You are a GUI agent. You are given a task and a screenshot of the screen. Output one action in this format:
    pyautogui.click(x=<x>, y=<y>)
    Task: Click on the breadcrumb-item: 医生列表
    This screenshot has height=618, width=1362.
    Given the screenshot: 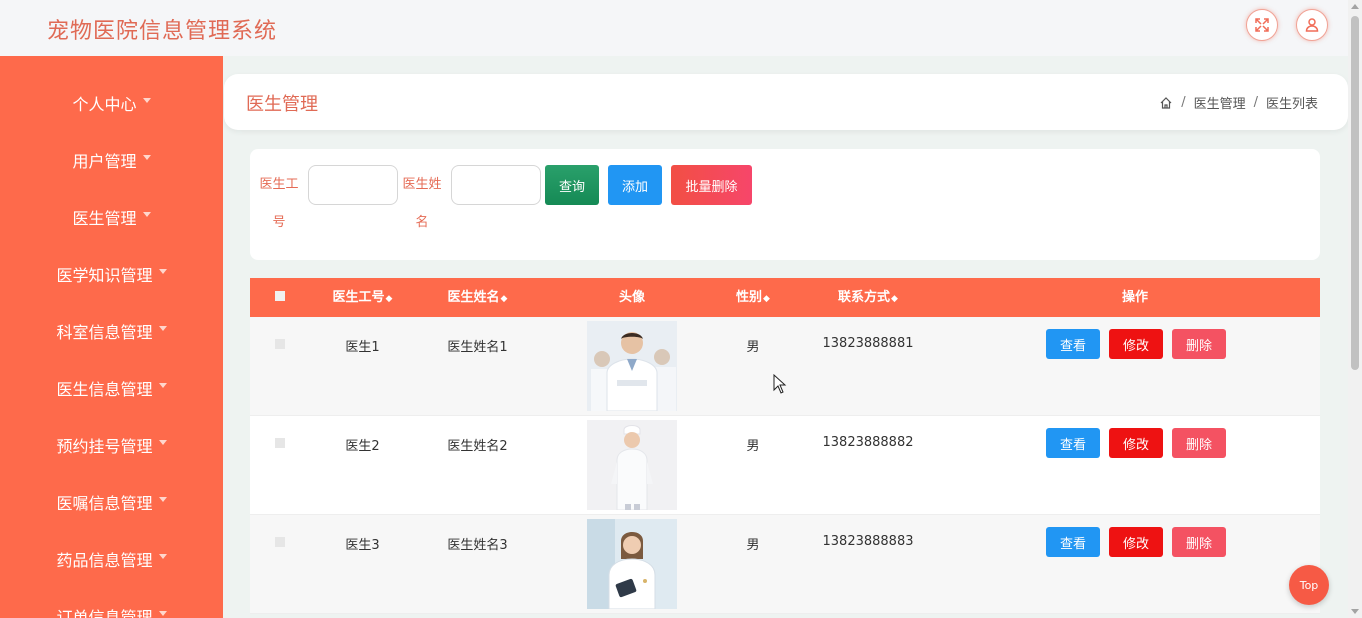 What is the action you would take?
    pyautogui.click(x=1291, y=104)
    